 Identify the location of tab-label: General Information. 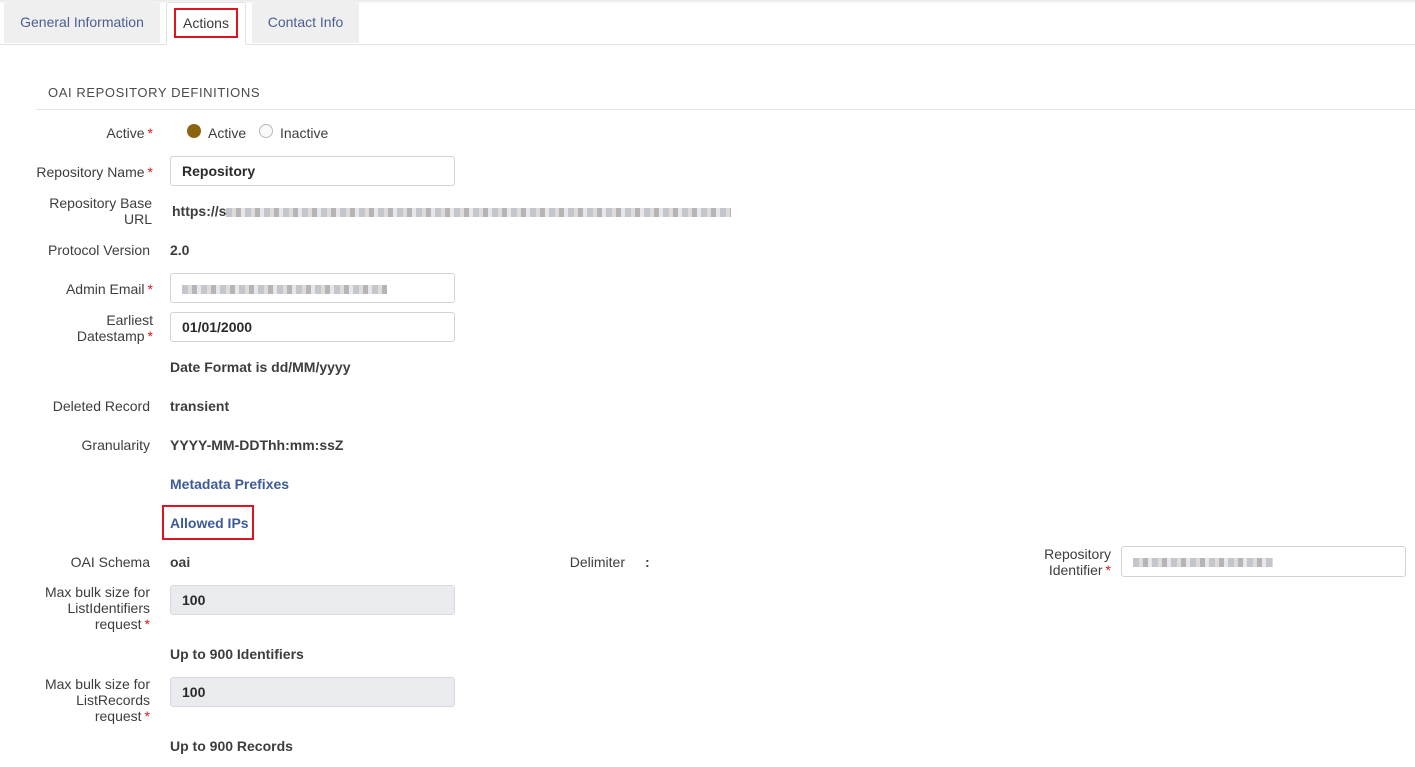
(82, 22).